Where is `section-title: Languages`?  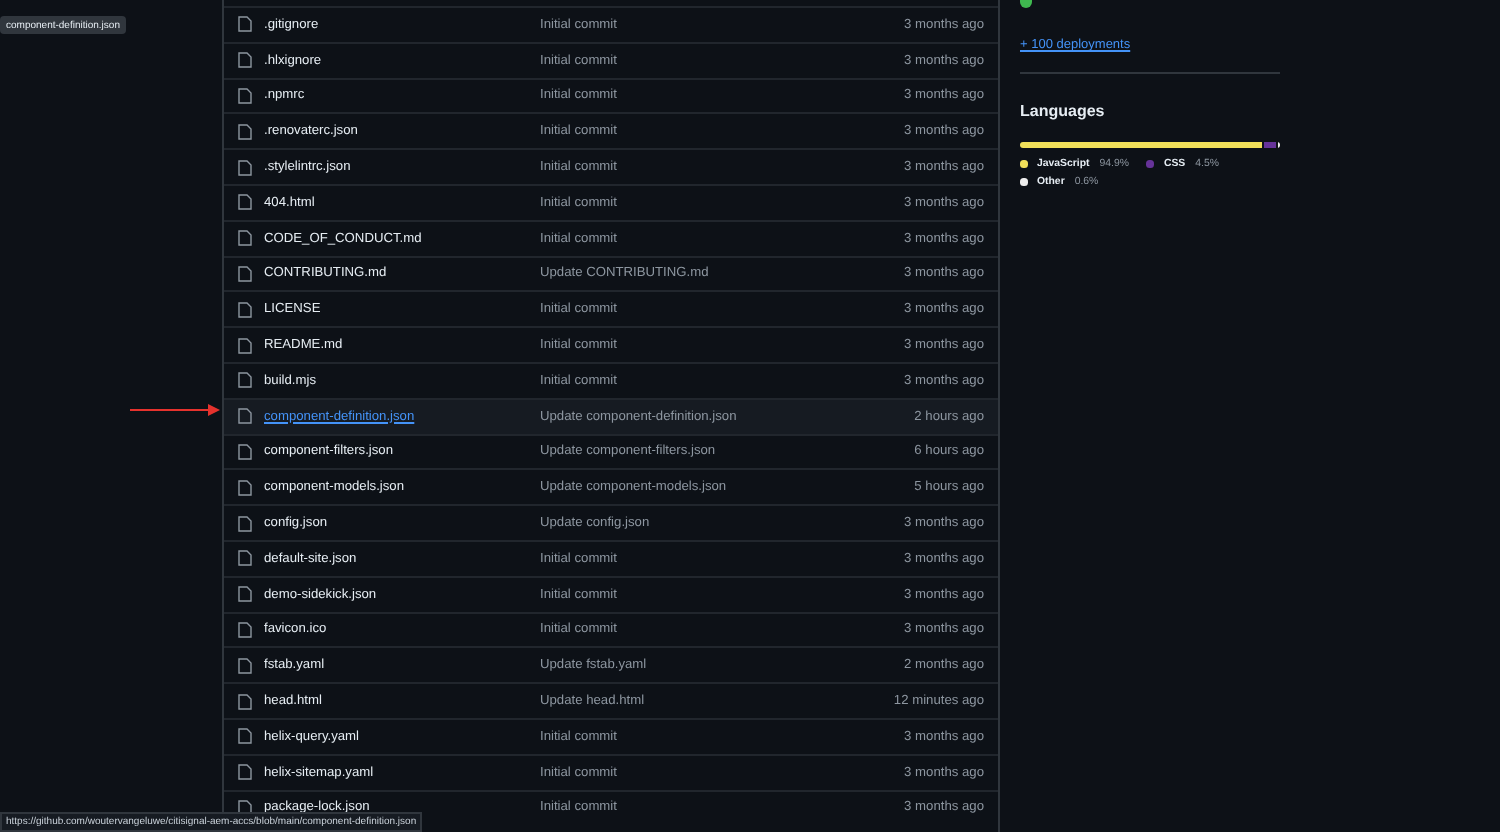 section-title: Languages is located at coordinates (1062, 111).